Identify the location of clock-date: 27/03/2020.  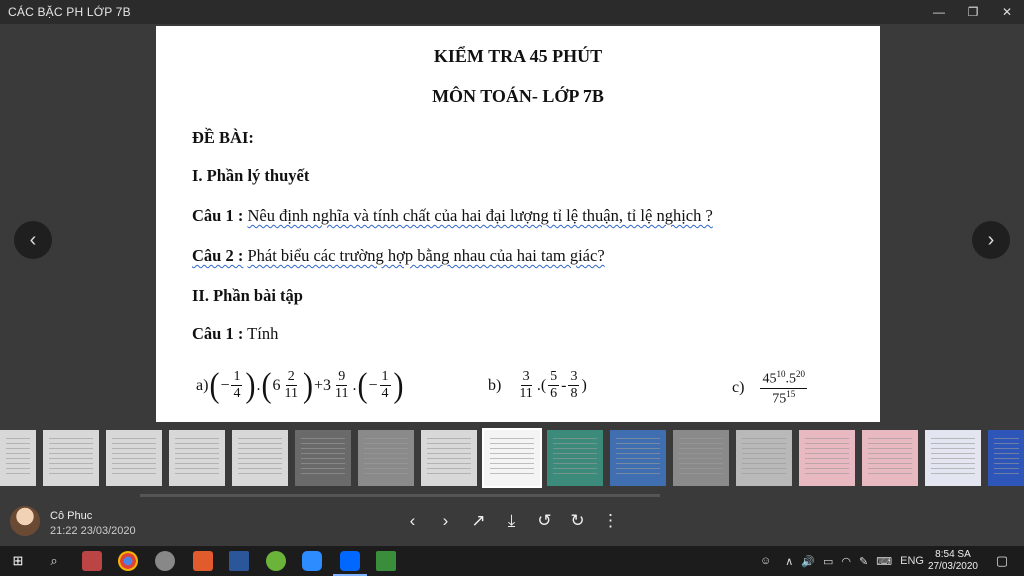
(952, 566).